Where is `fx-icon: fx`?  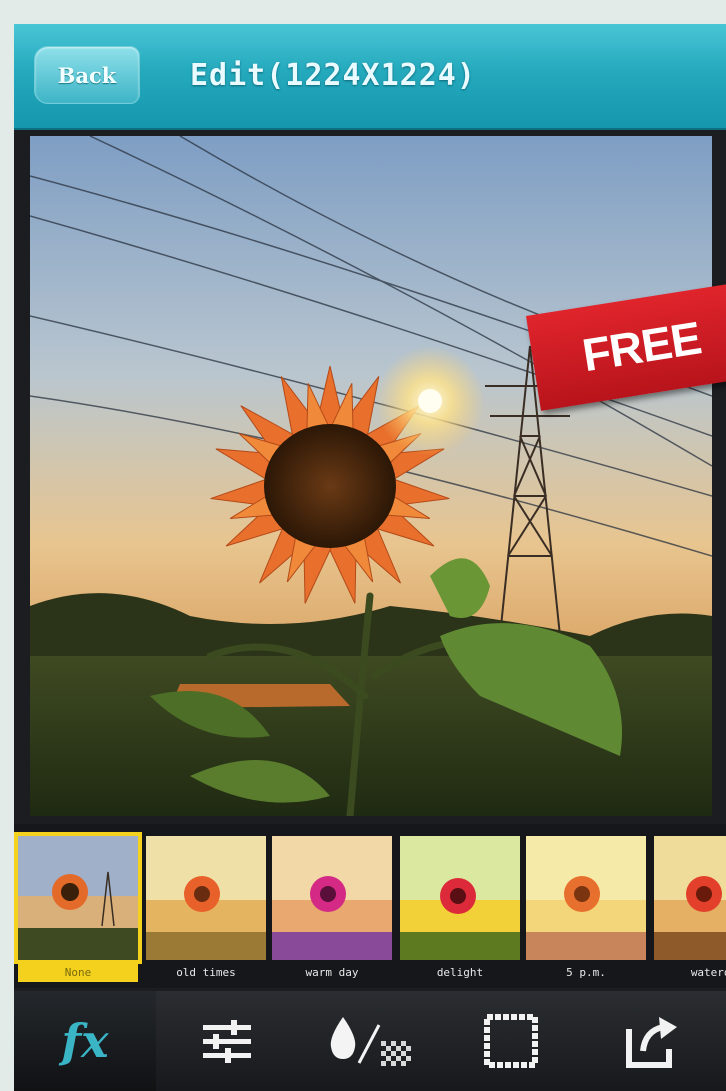 fx-icon: fx is located at coordinates (85, 1041).